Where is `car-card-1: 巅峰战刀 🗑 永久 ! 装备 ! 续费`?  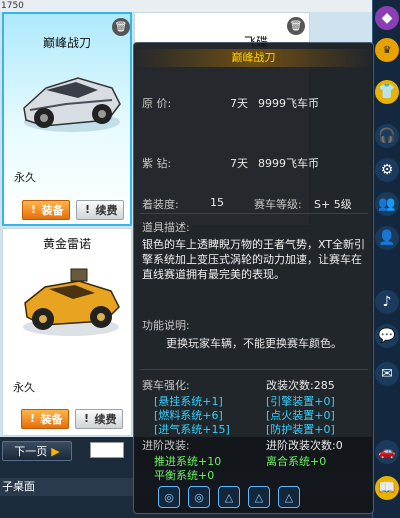 car-card-1: 巅峰战刀 🗑 永久 ! 装备 ! 续费 is located at coordinates (67, 119).